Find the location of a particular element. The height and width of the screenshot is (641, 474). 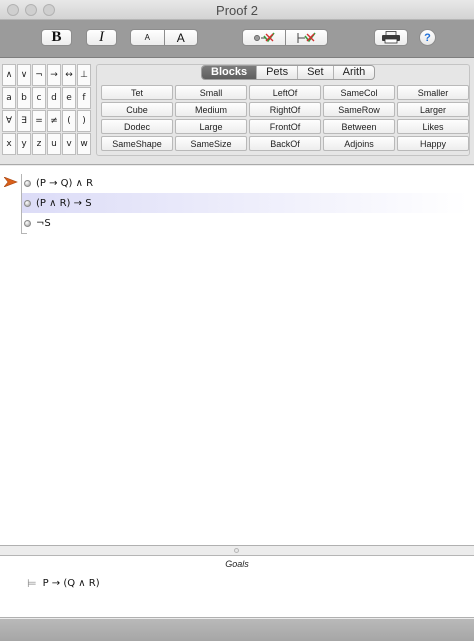

symbol-right-paren: ) is located at coordinates (84, 121).